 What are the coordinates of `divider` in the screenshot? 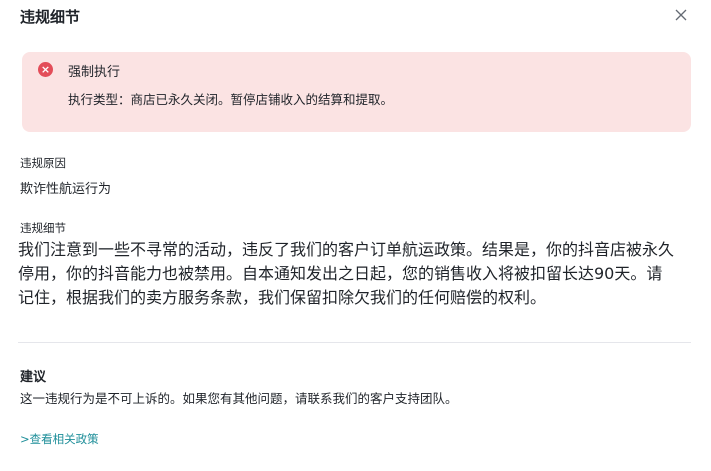 It's located at (354, 342).